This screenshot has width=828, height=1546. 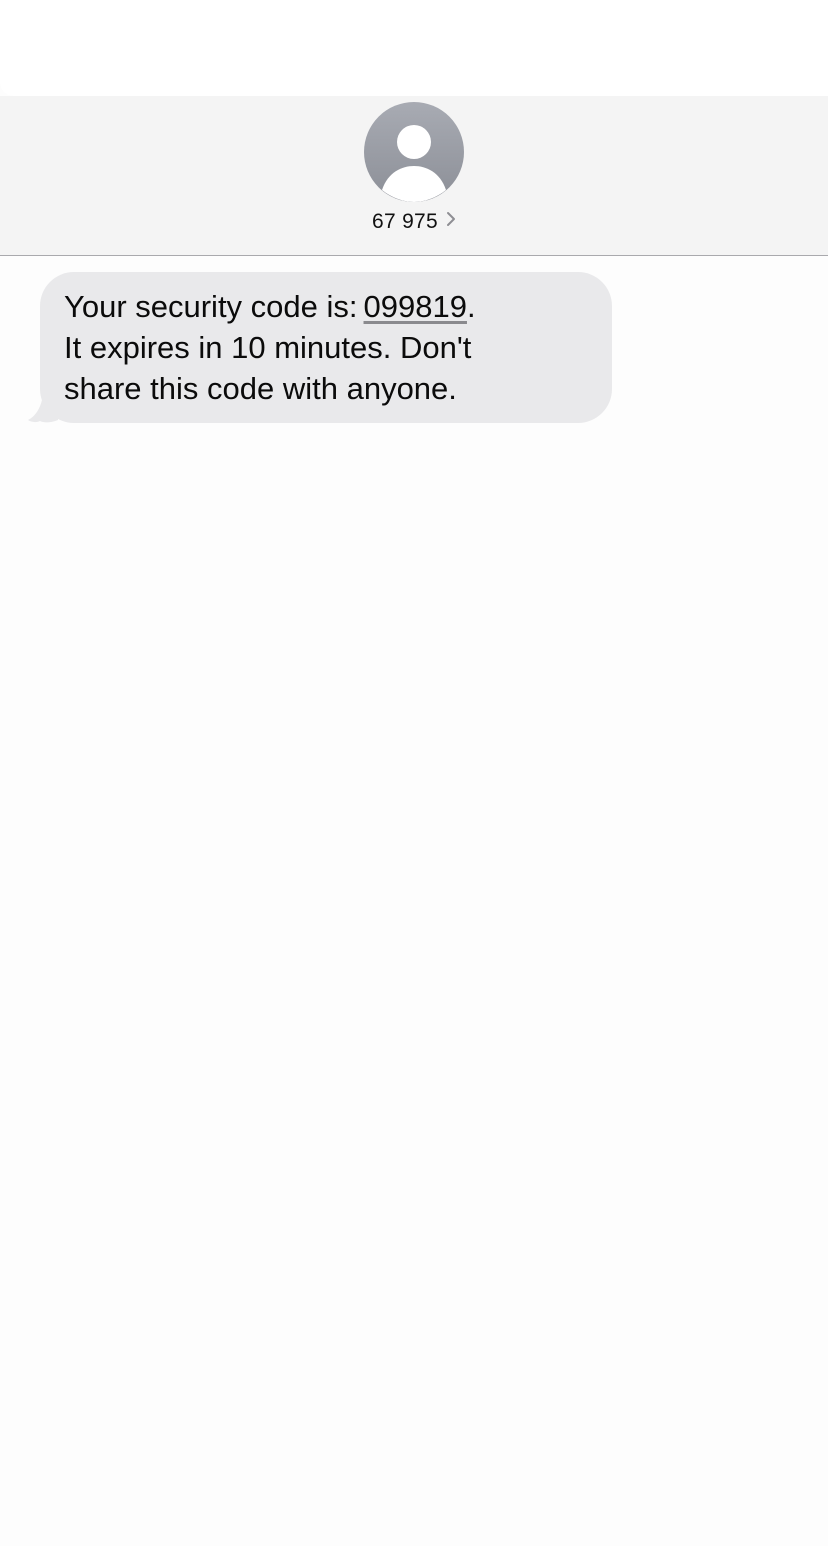 I want to click on chevron-right-icon, so click(x=451, y=221).